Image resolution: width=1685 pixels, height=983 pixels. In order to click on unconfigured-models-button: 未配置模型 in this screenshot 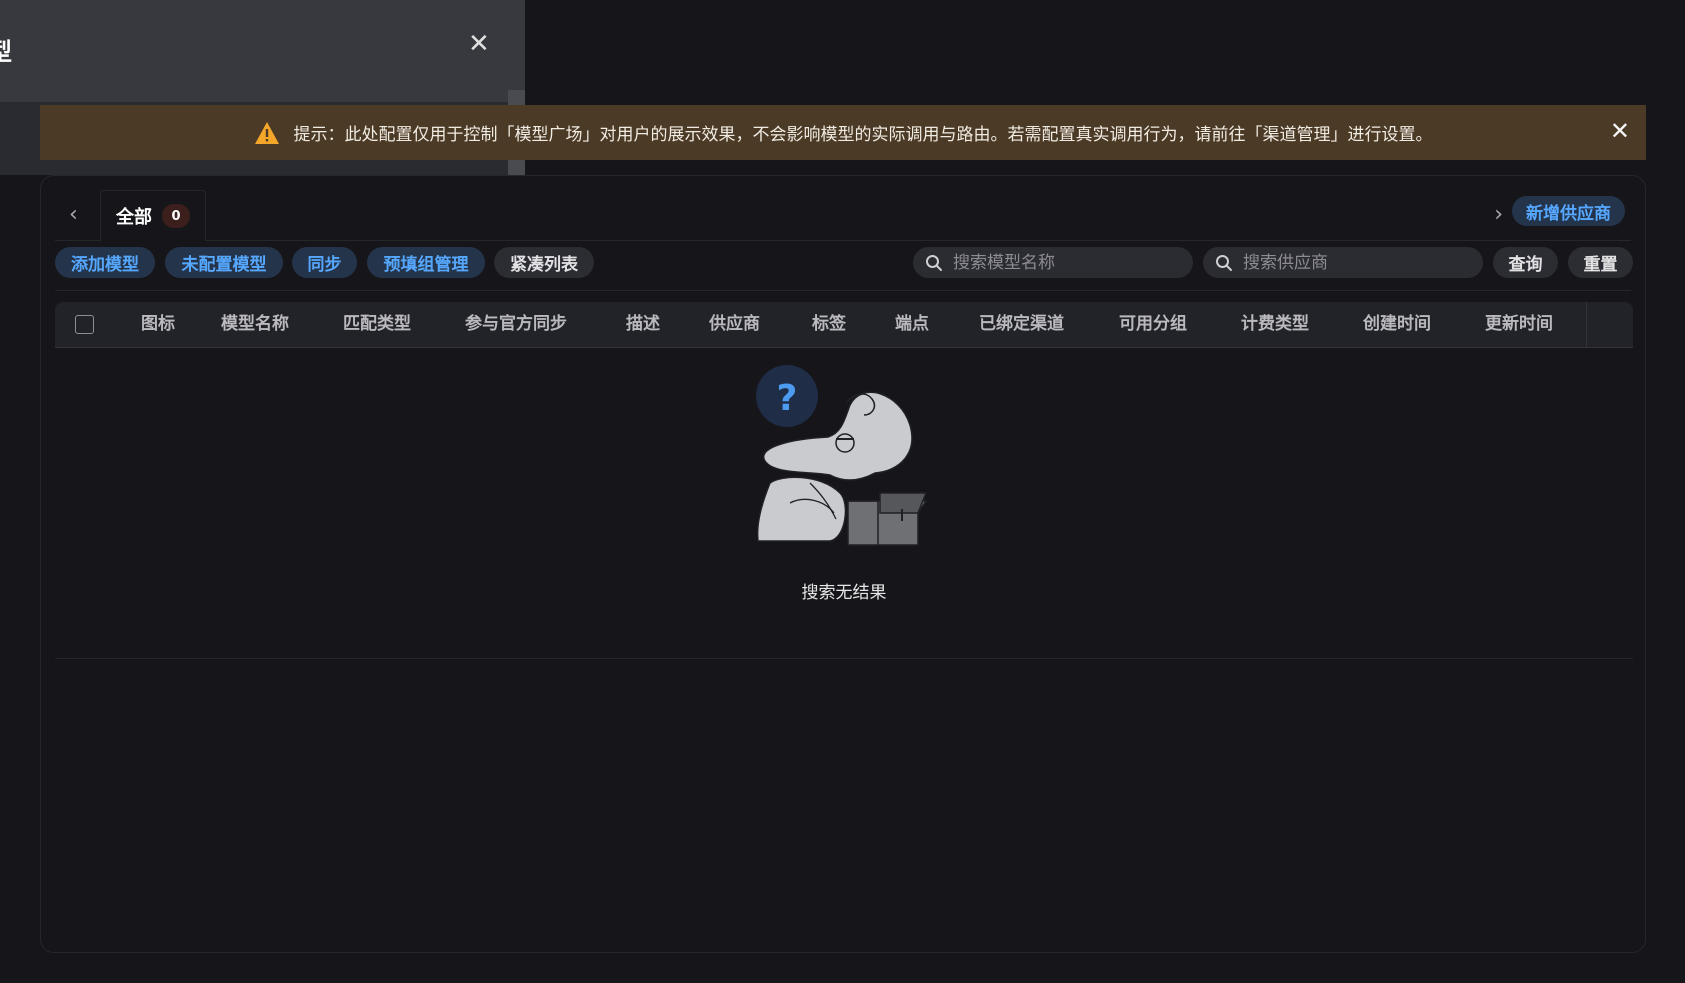, I will do `click(224, 262)`.